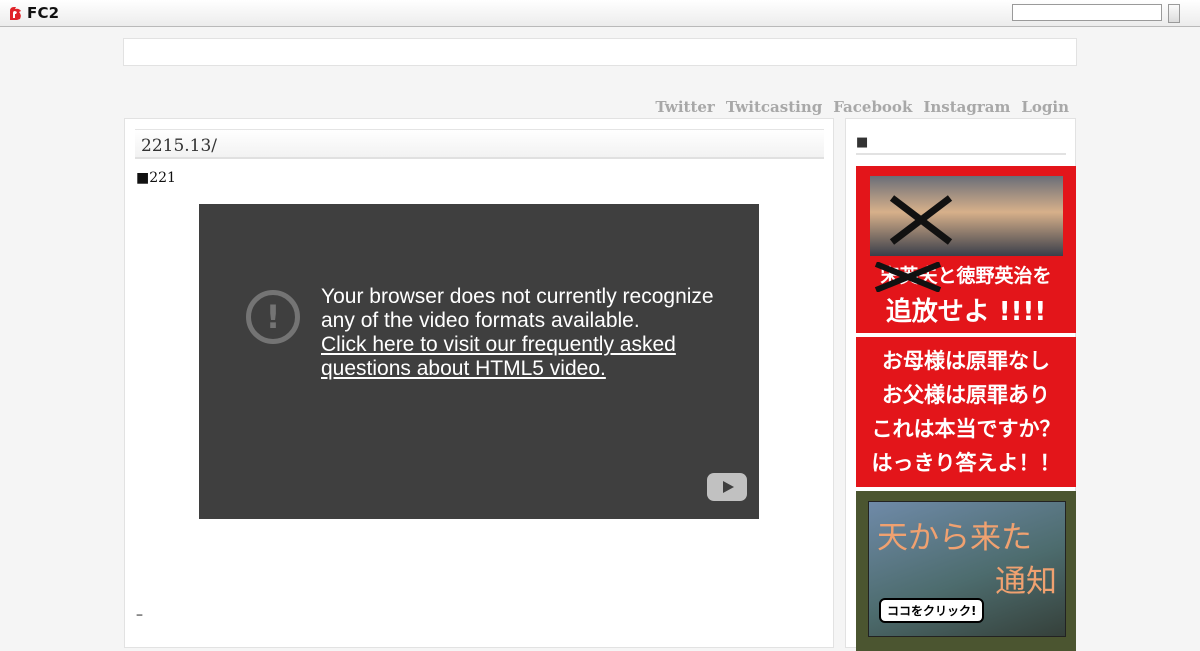 The width and height of the screenshot is (1200, 651). I want to click on sidebar-heading: ■, so click(961, 145).